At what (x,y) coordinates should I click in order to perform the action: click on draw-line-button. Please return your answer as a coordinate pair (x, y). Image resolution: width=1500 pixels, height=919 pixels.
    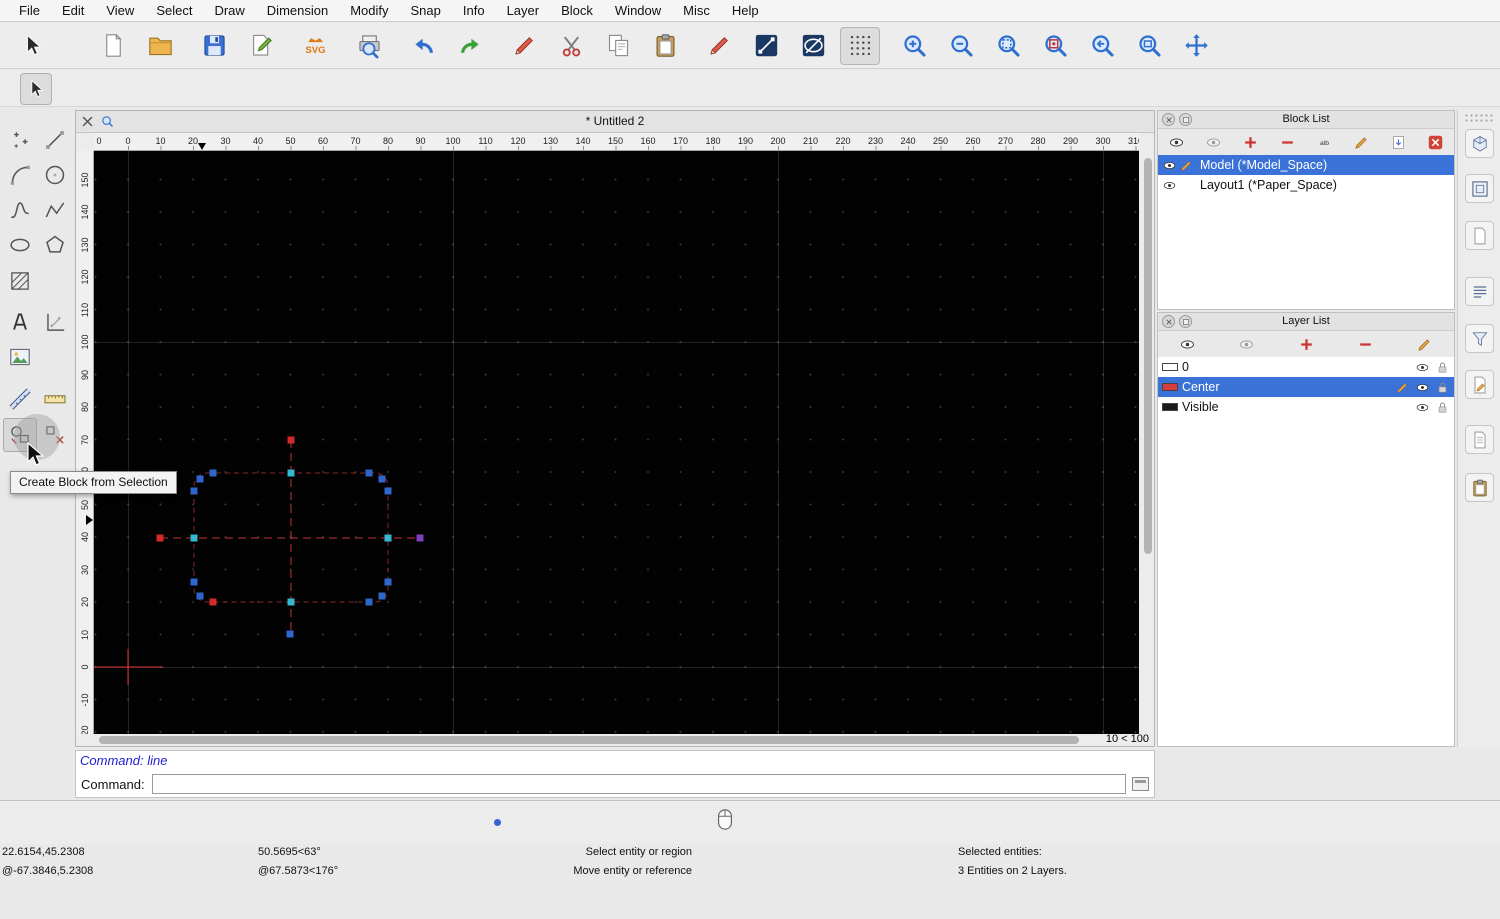
    Looking at the image, I should click on (55, 140).